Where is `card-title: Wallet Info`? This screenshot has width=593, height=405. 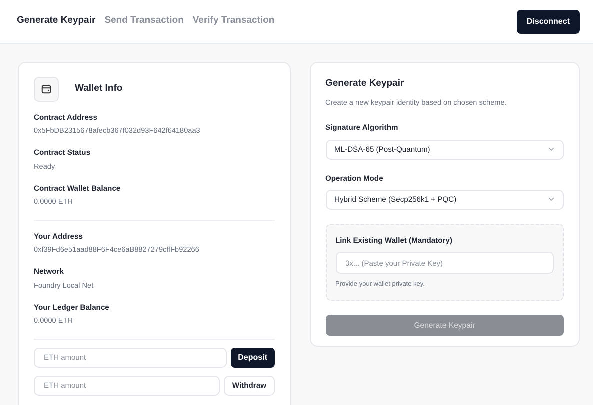
card-title: Wallet Info is located at coordinates (99, 89).